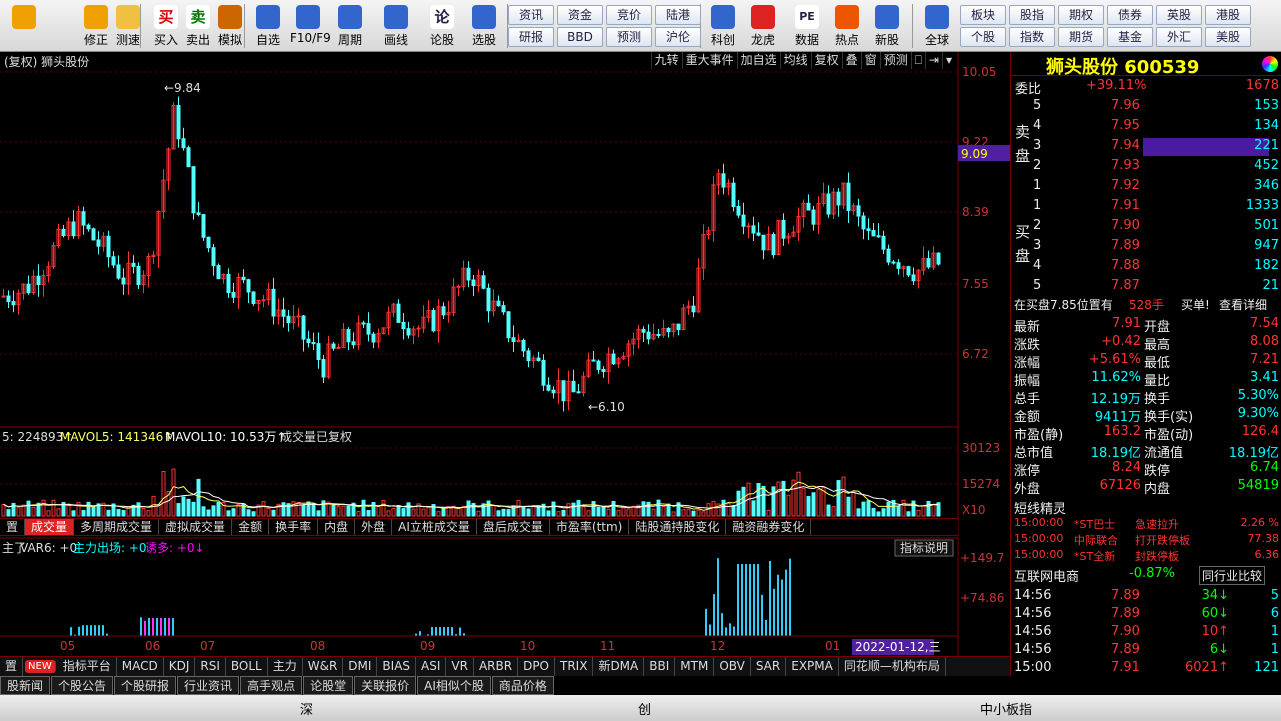 The height and width of the screenshot is (721, 1281). I want to click on chart-btn-4: 复权, so click(826, 60).